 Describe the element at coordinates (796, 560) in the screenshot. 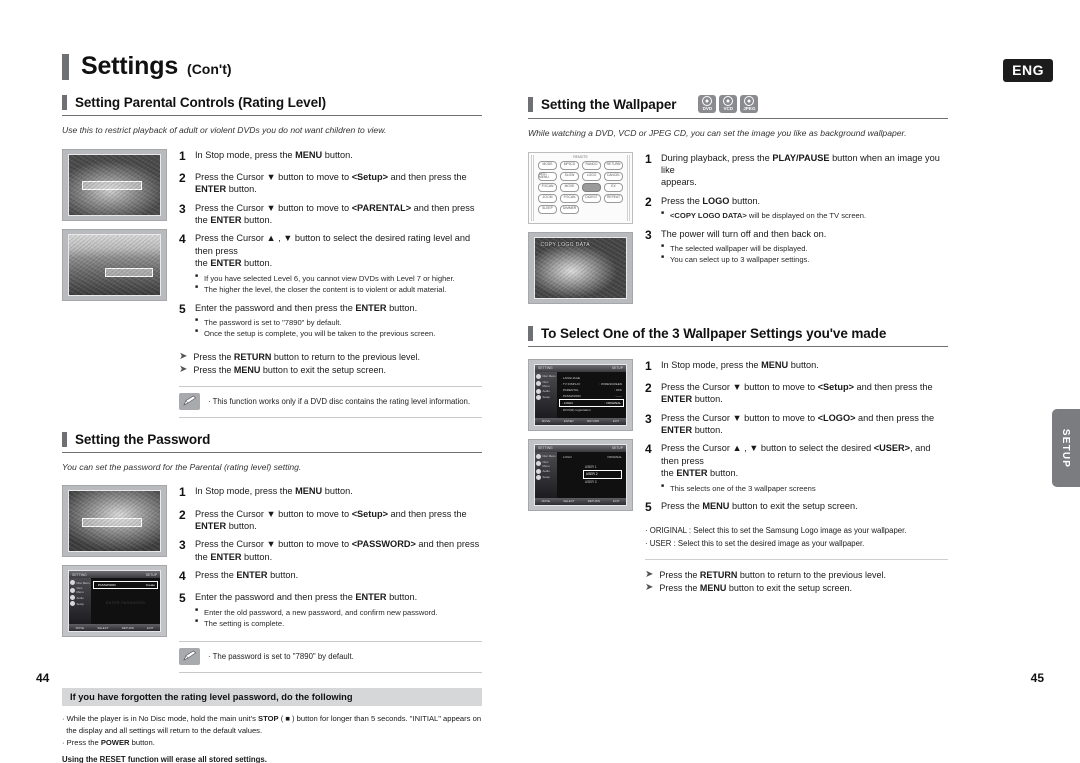

I see `divider` at that location.